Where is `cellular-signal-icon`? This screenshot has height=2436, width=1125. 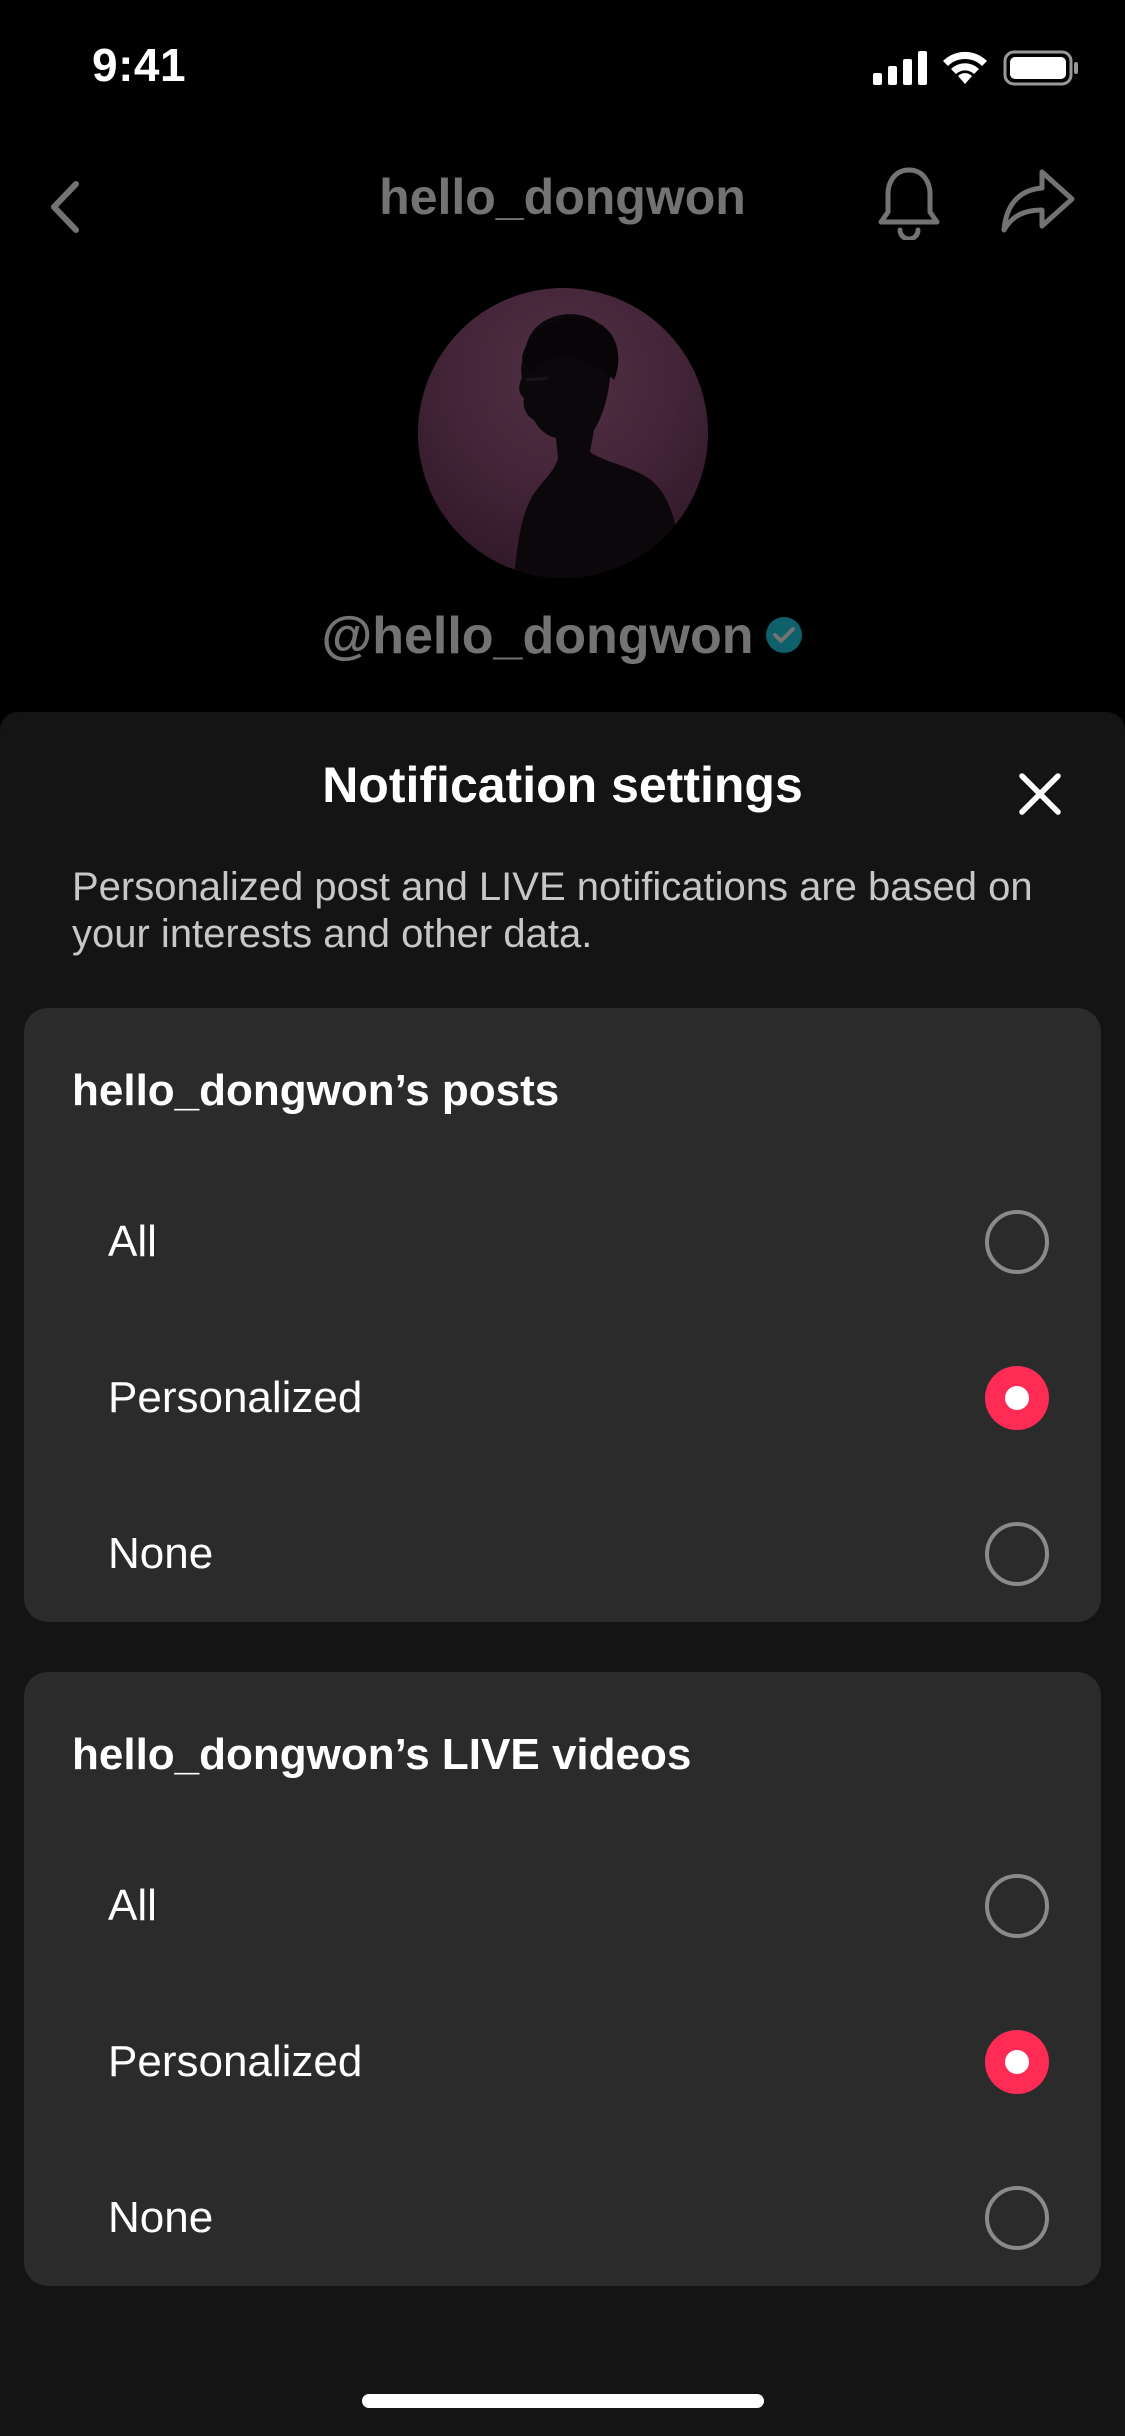 cellular-signal-icon is located at coordinates (900, 68).